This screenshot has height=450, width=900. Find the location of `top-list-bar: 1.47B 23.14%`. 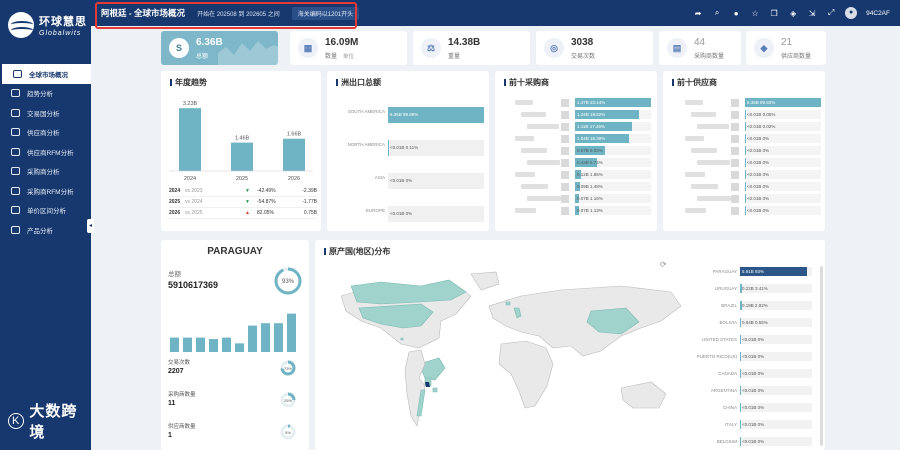

top-list-bar: 1.47B 23.14% is located at coordinates (613, 102).